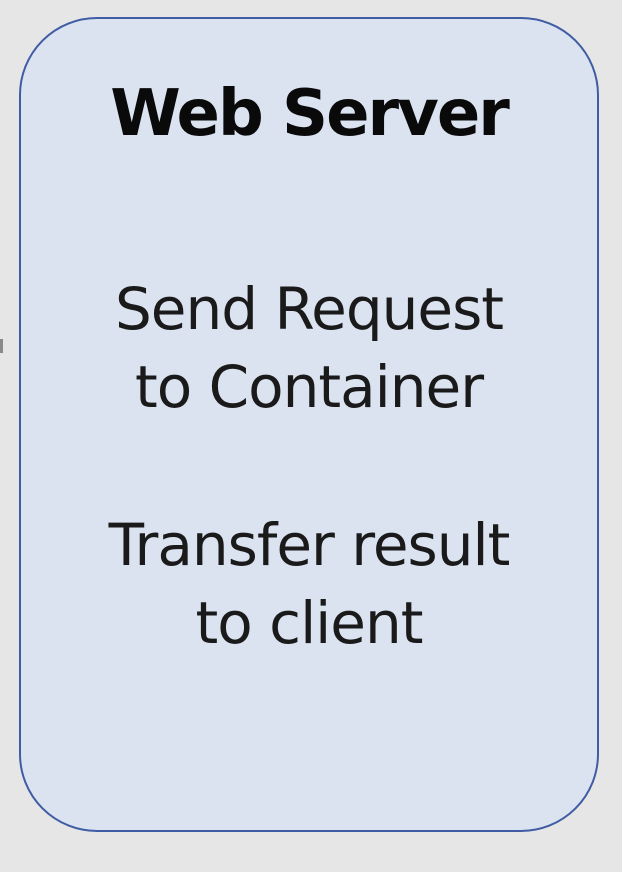  What do you see at coordinates (309, 387) in the screenshot?
I see `send-request-line-2: to Container` at bounding box center [309, 387].